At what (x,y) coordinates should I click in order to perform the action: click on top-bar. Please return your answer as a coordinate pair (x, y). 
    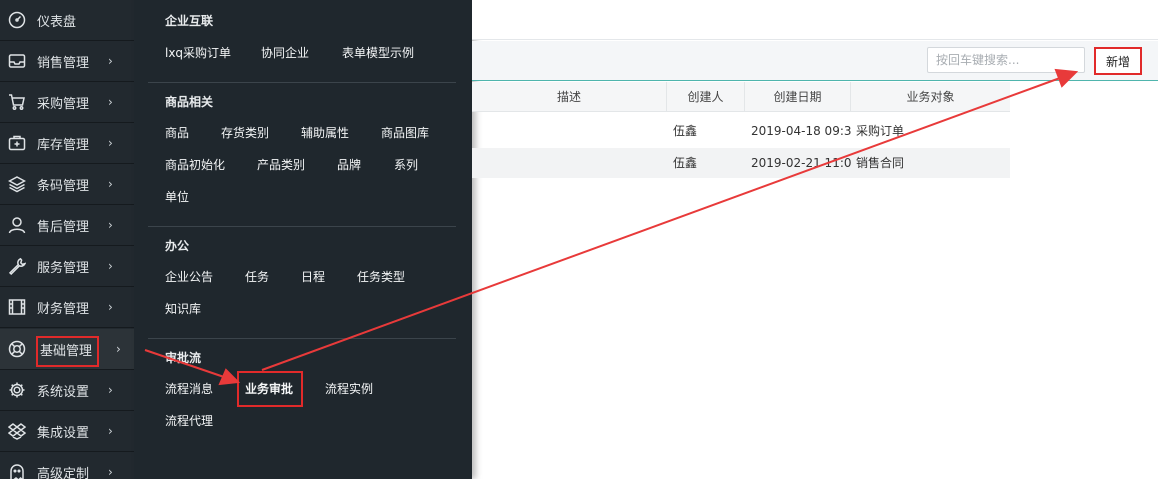
    Looking at the image, I should click on (815, 20).